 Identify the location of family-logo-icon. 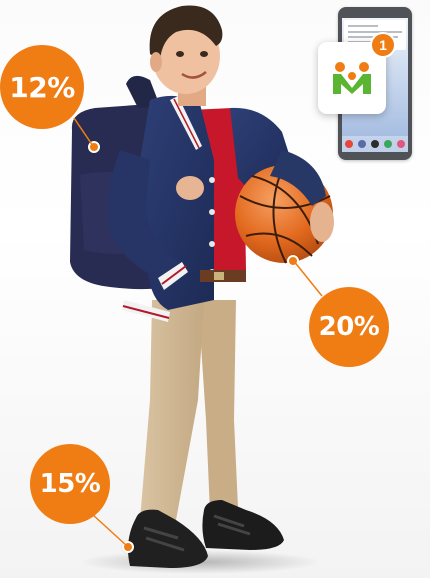
(352, 78).